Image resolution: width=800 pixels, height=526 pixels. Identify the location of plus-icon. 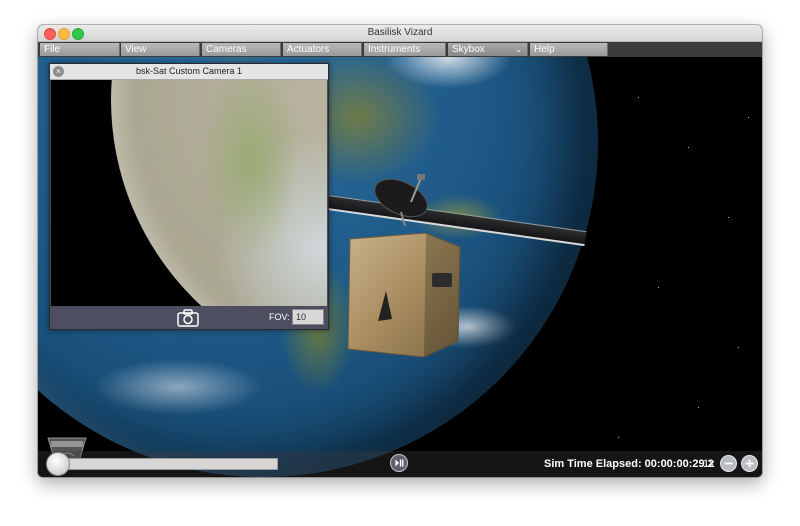
(749, 463).